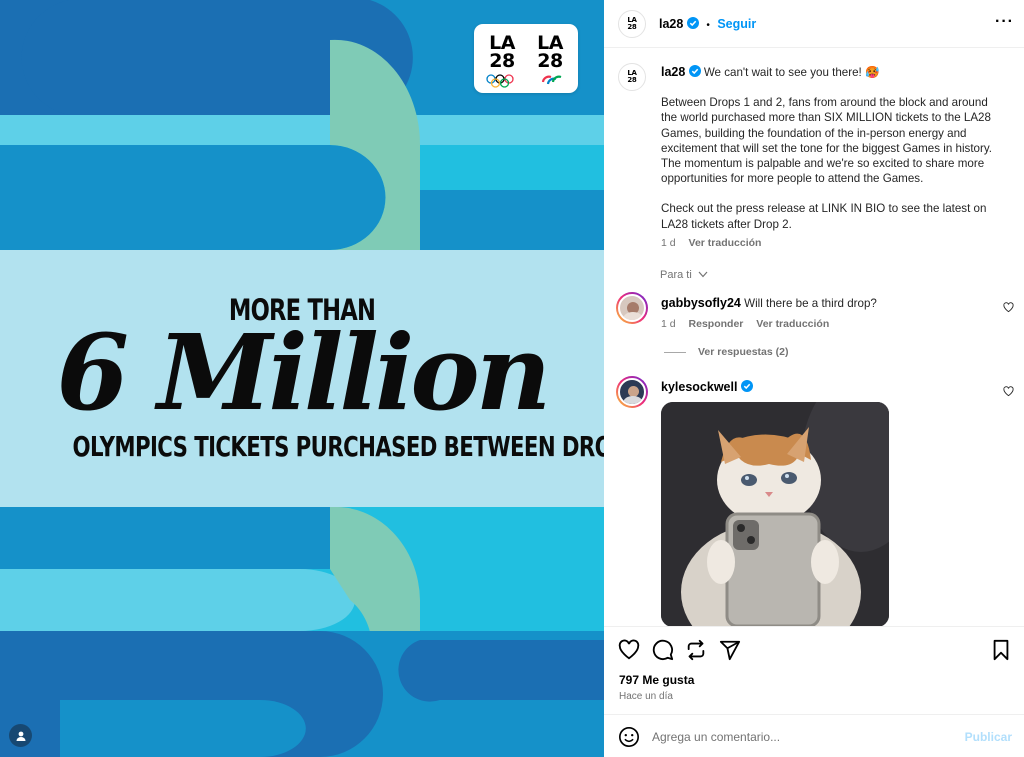 Image resolution: width=1024 pixels, height=757 pixels. Describe the element at coordinates (736, 24) in the screenshot. I see `follow-button: Seguir` at that location.